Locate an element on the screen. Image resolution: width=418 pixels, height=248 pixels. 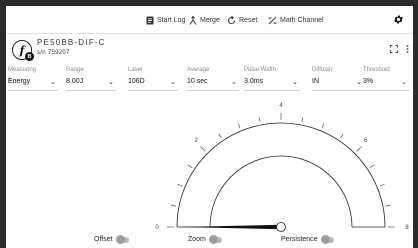
merge-button: Merge is located at coordinates (204, 20).